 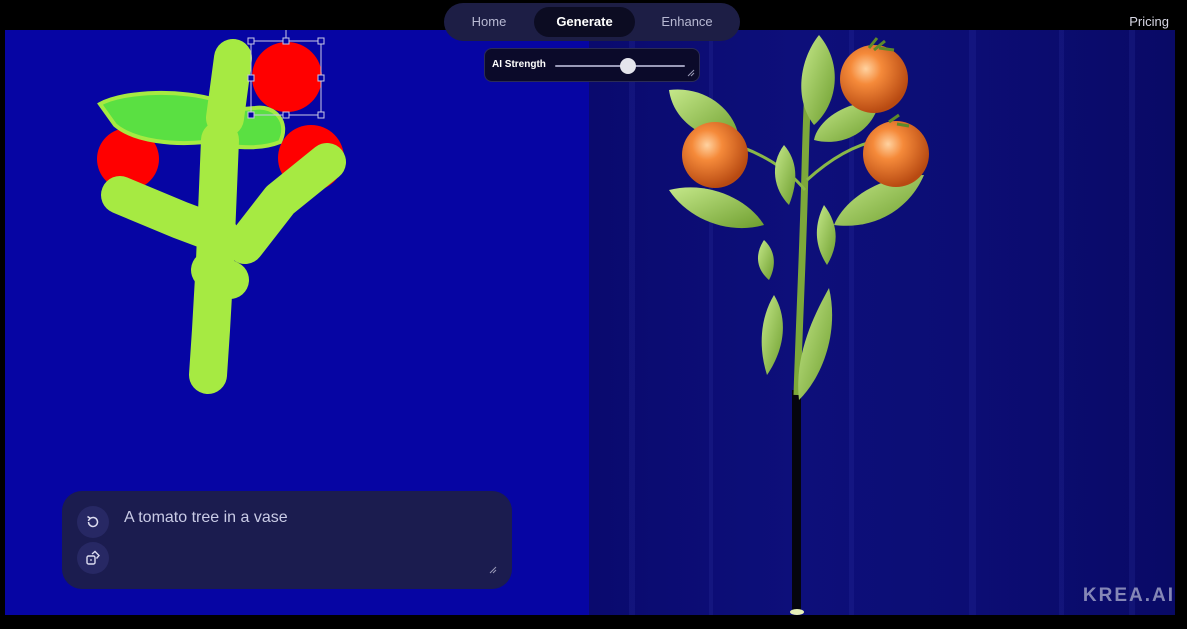 I want to click on prompt-input: A tomato tree in a vase, so click(x=206, y=518).